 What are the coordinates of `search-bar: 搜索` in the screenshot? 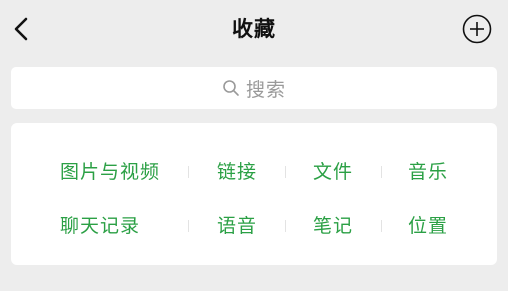 It's located at (254, 88).